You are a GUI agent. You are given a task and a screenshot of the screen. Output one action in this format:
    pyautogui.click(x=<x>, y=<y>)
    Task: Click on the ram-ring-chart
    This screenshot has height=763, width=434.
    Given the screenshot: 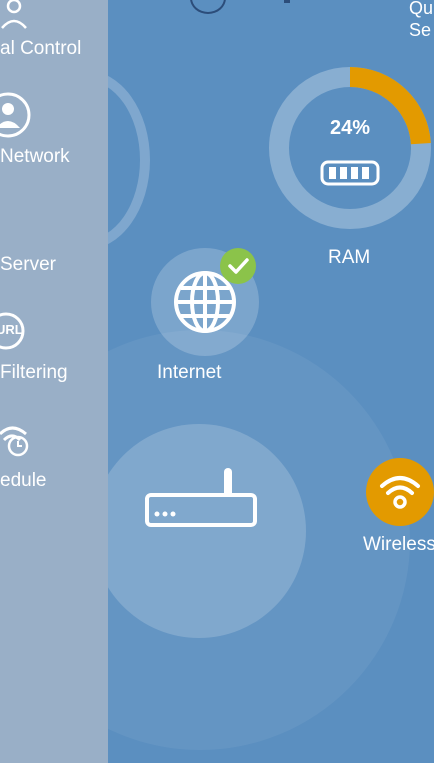 What is the action you would take?
    pyautogui.click(x=350, y=148)
    